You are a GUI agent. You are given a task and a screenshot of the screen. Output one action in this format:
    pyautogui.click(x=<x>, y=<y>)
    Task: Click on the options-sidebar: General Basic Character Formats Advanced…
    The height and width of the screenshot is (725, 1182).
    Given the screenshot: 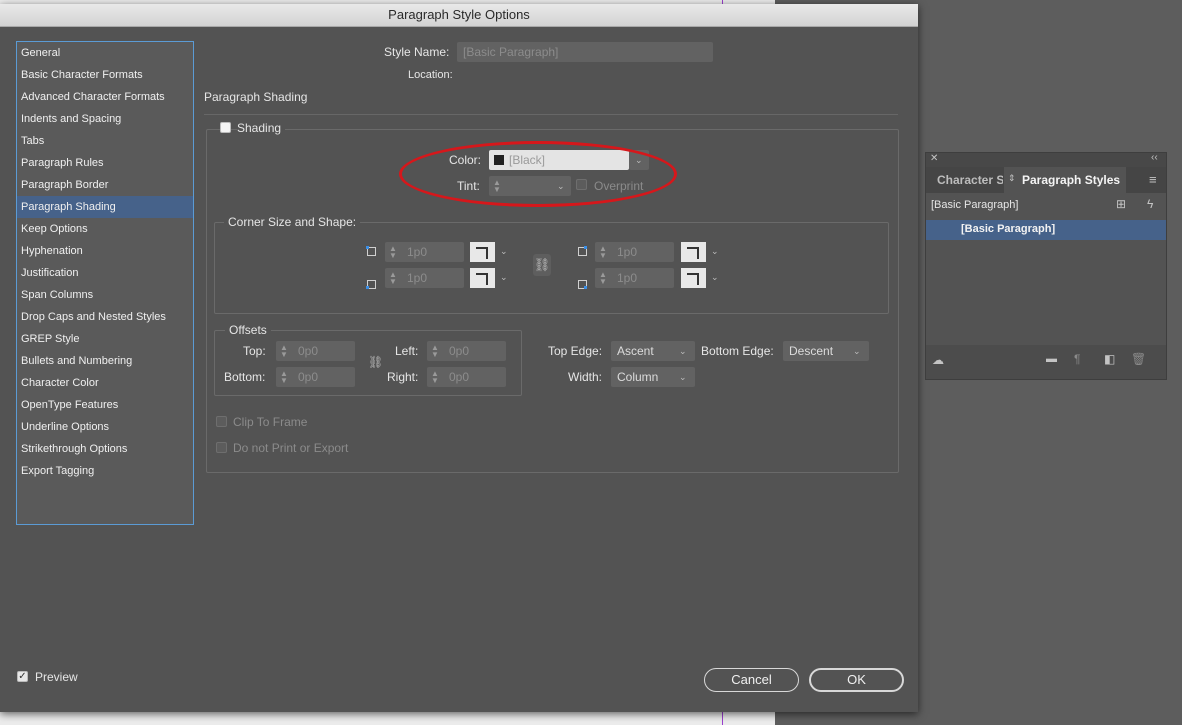 What is the action you would take?
    pyautogui.click(x=105, y=283)
    